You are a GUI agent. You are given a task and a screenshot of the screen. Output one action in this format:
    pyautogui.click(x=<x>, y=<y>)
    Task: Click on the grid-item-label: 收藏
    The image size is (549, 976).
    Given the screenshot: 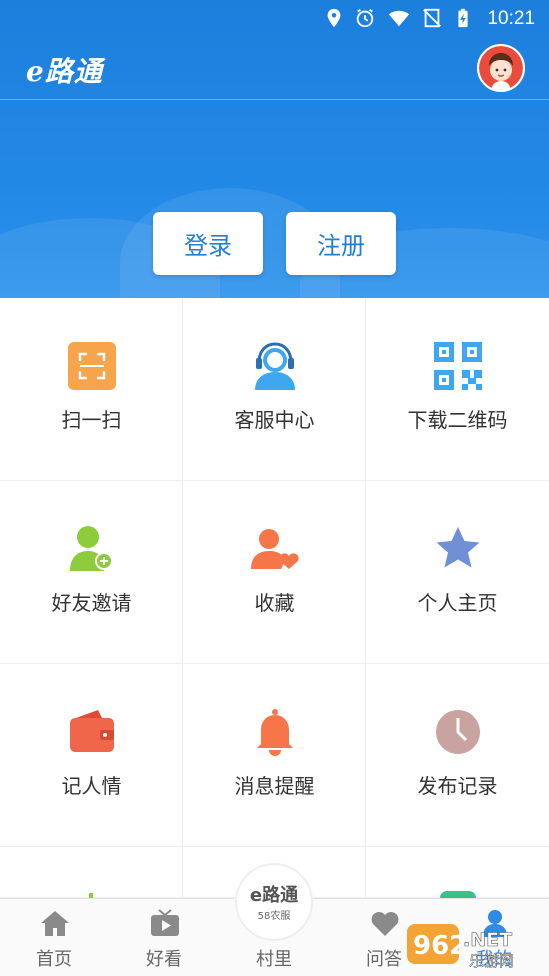 What is the action you would take?
    pyautogui.click(x=274, y=603)
    